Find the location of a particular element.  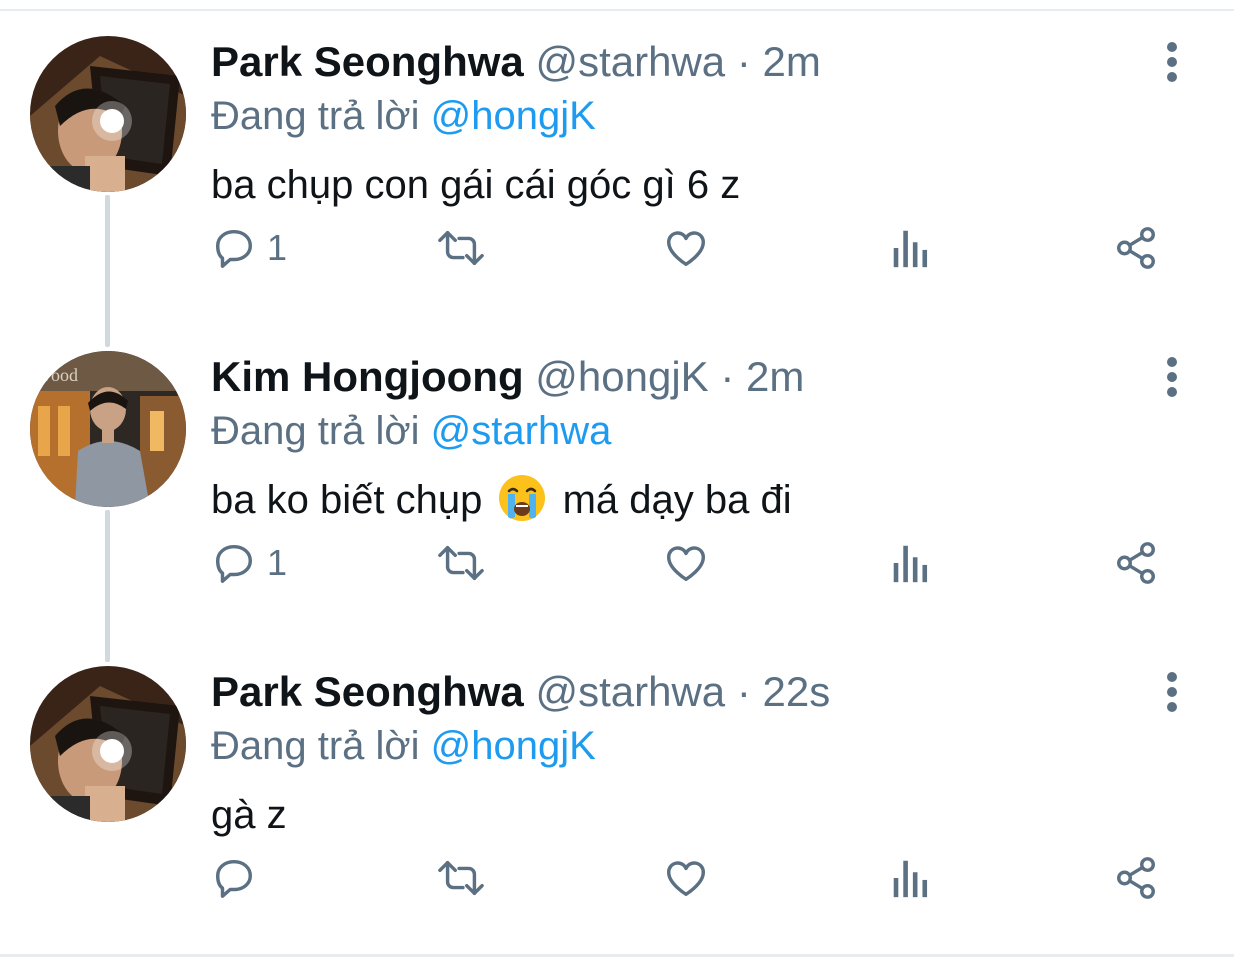

reply-button is located at coordinates (239, 878).